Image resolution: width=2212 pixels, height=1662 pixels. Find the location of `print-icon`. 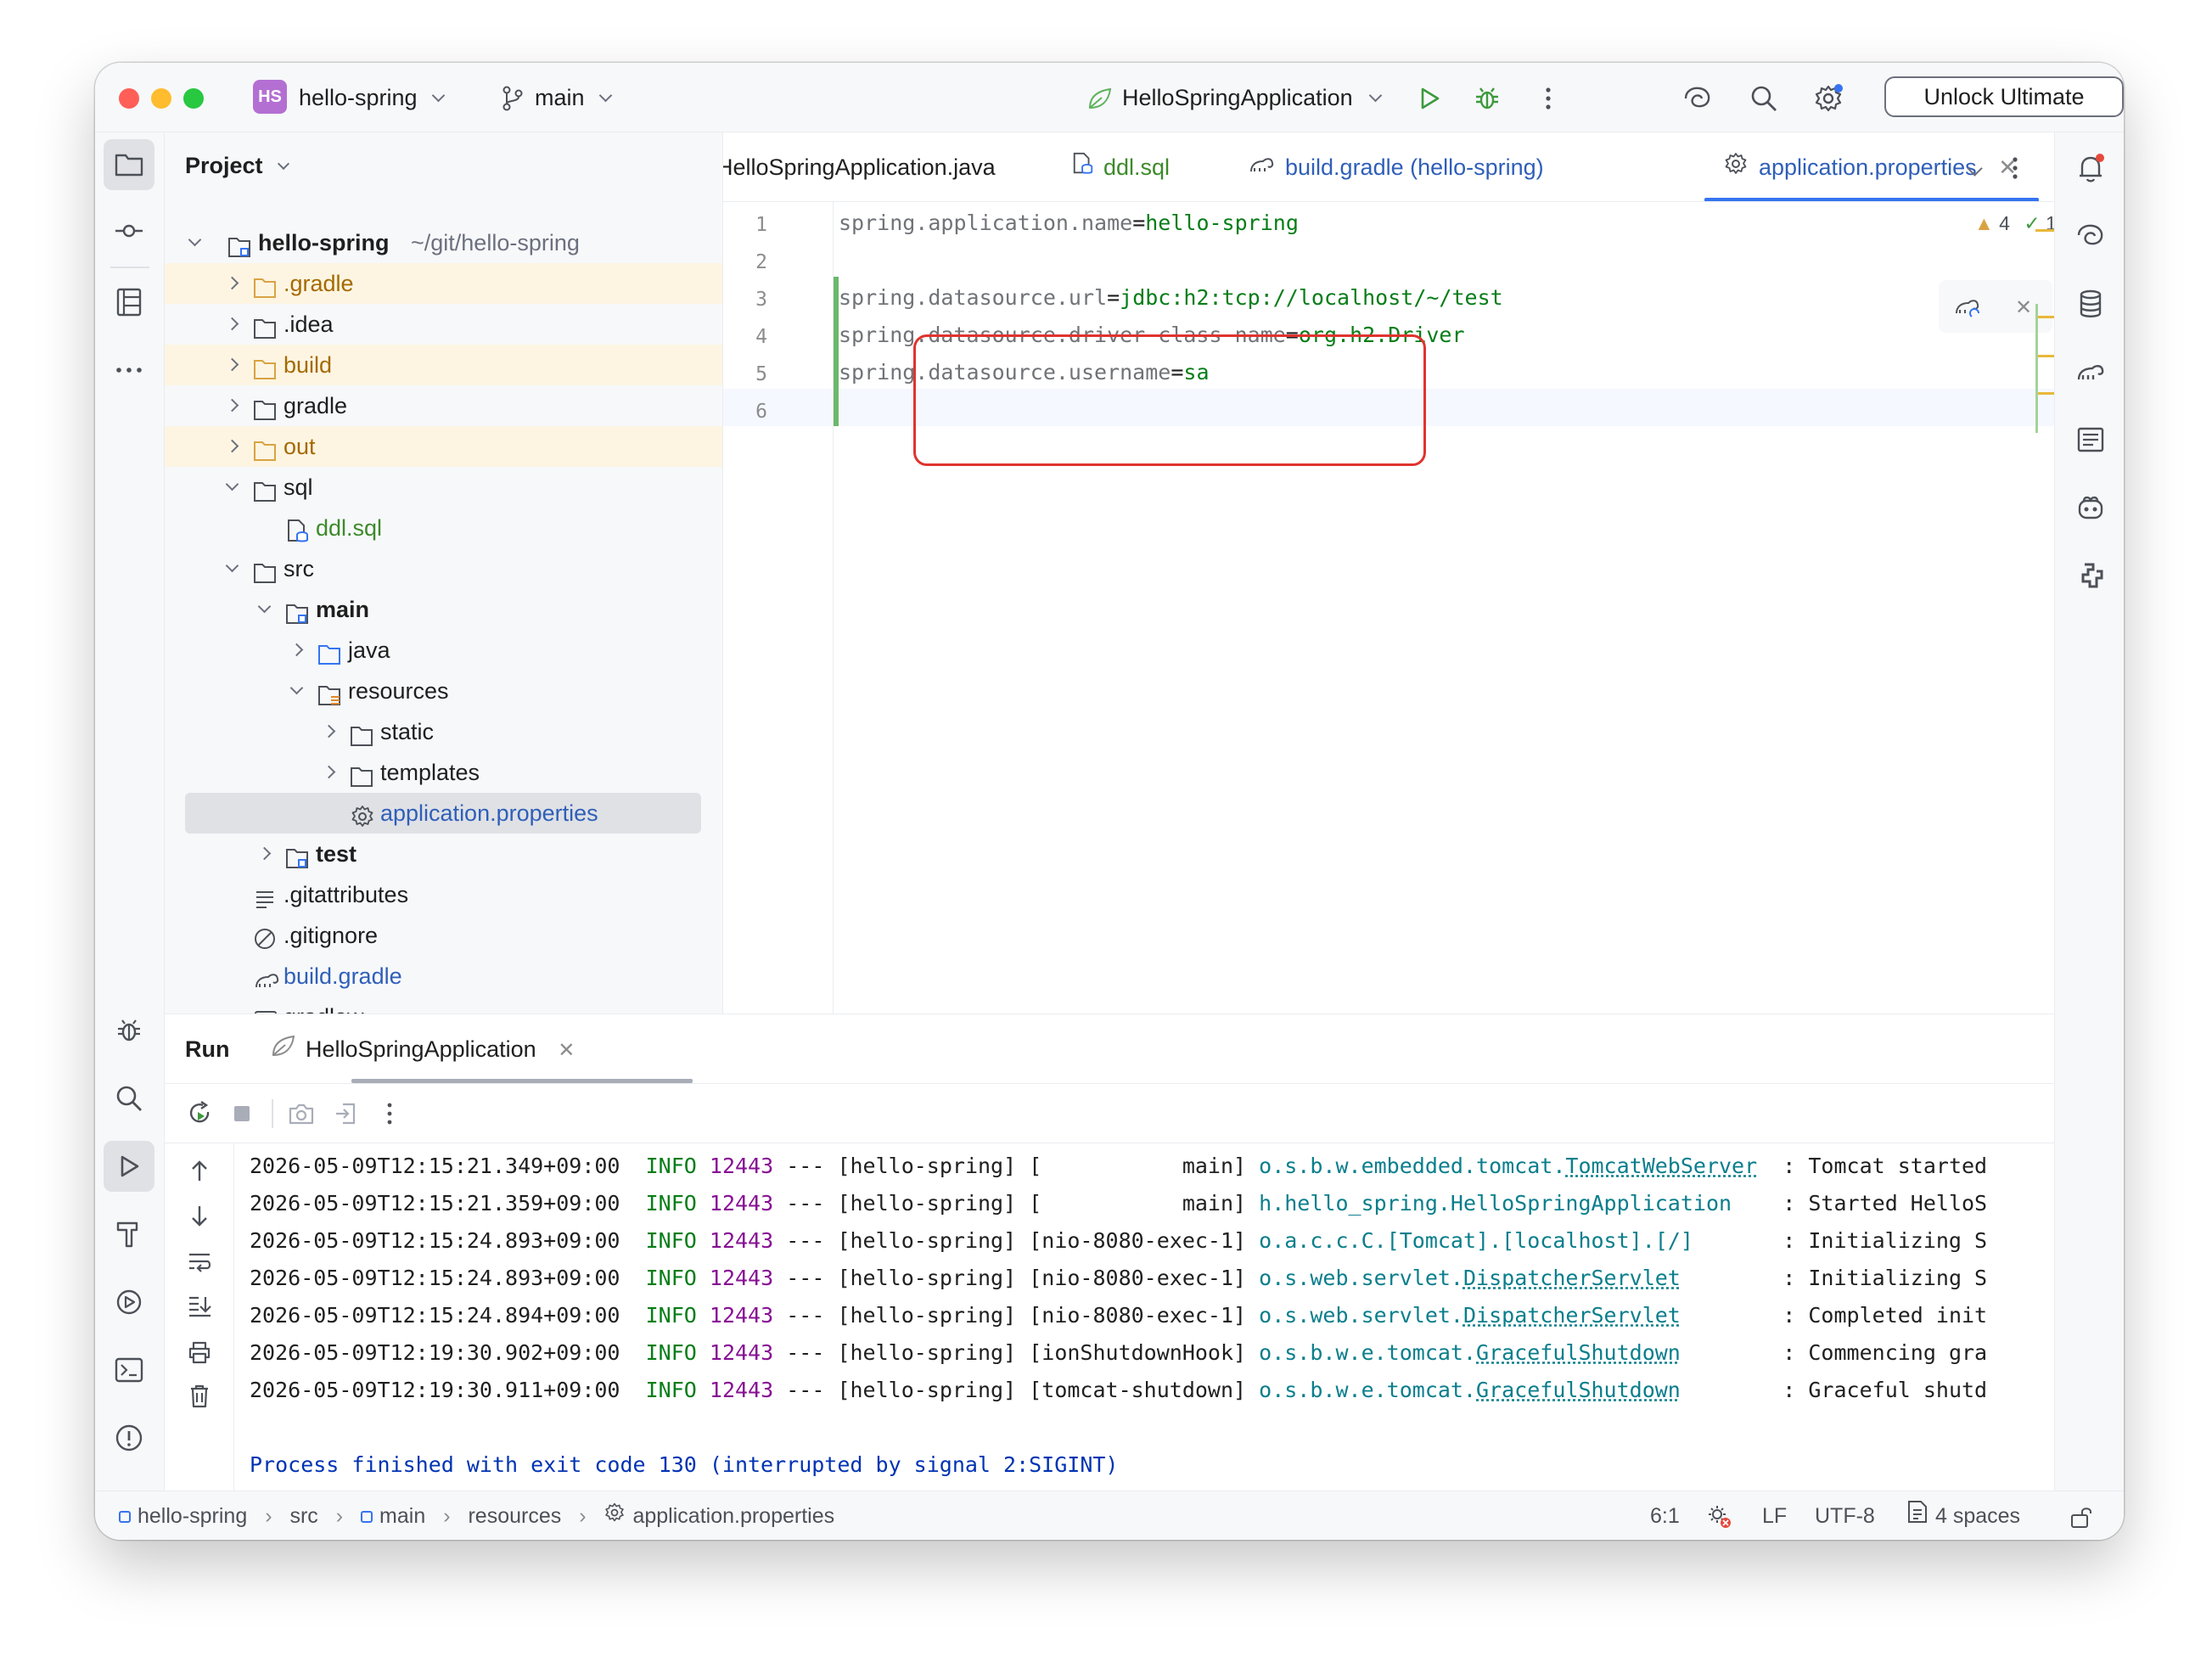

print-icon is located at coordinates (199, 1352).